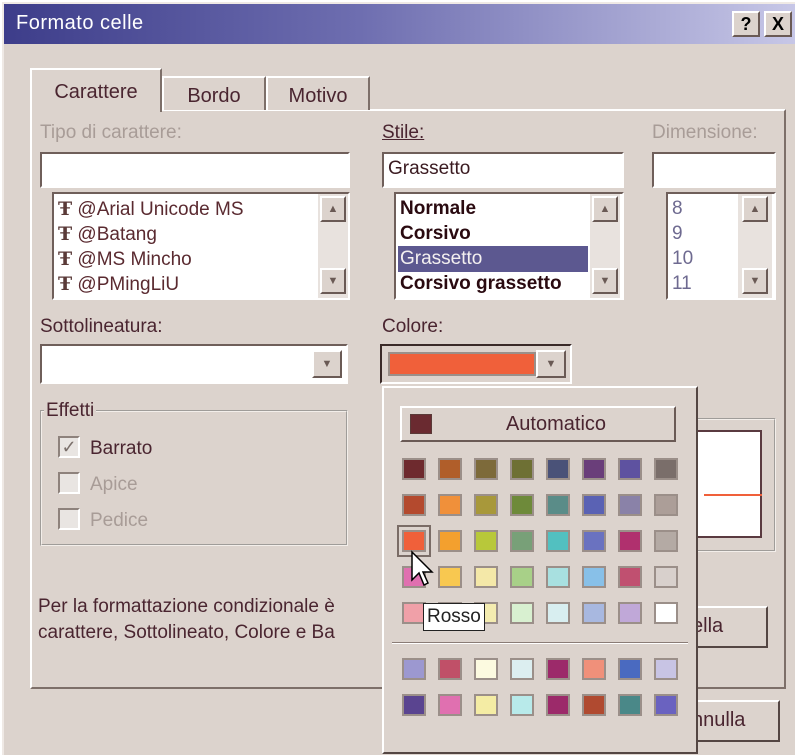 This screenshot has width=795, height=755. I want to click on color-label: Colore:, so click(413, 326).